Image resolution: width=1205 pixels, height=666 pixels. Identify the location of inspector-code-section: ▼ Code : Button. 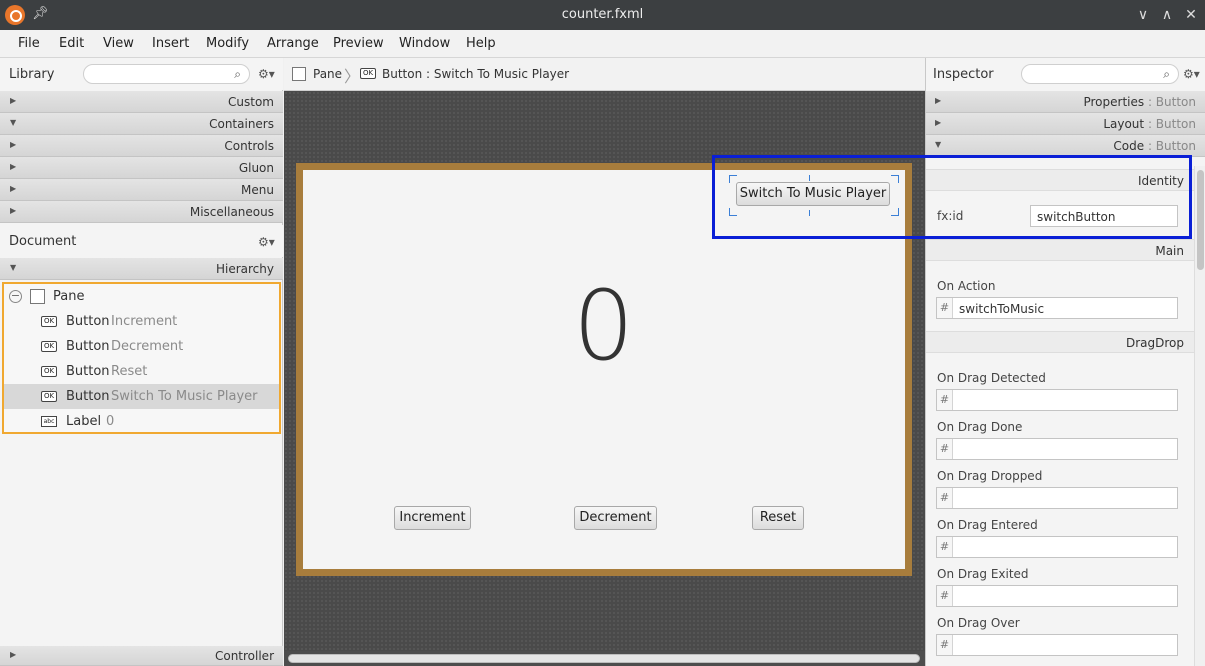
(1065, 146).